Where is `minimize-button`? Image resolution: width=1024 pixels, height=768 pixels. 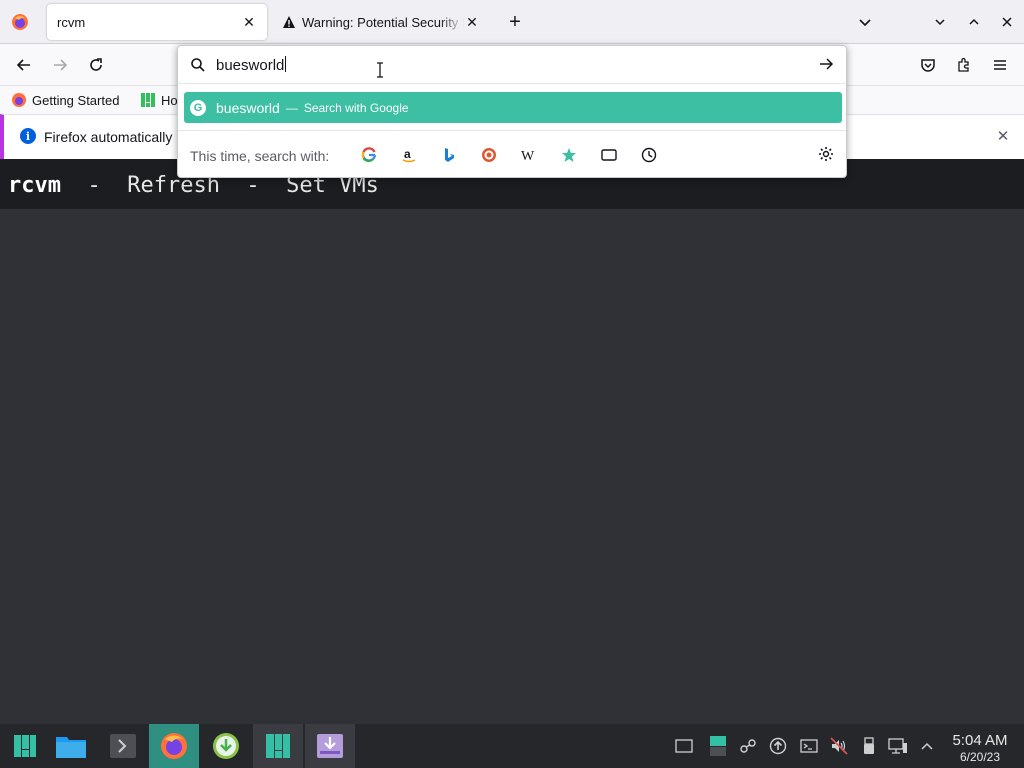 minimize-button is located at coordinates (940, 22).